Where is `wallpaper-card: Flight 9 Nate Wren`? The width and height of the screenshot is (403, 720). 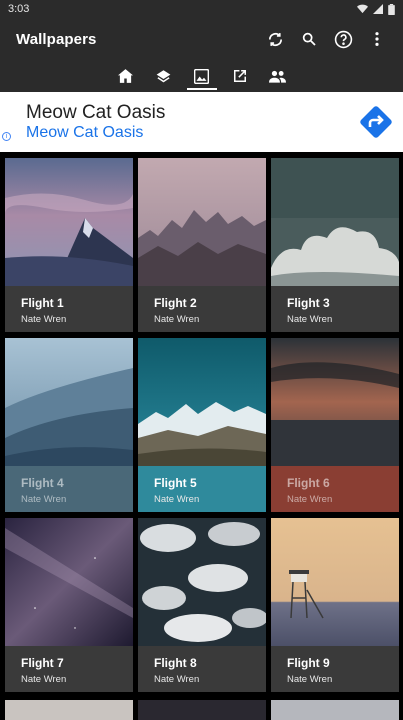
wallpaper-card: Flight 9 Nate Wren is located at coordinates (335, 605).